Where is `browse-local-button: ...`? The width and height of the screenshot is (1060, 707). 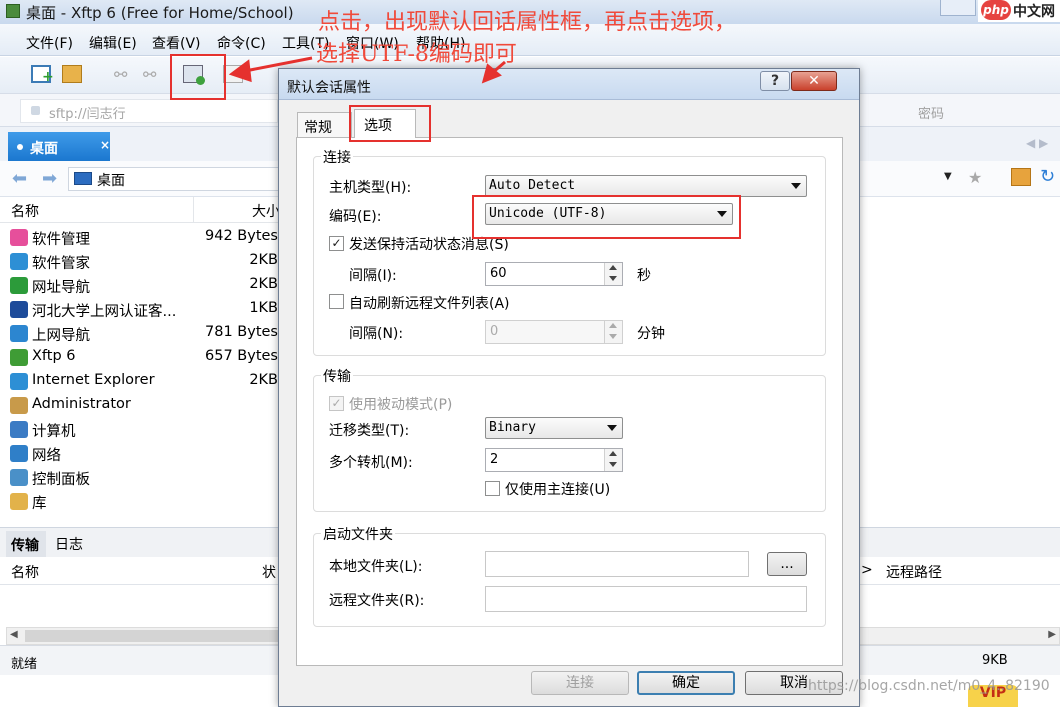
browse-local-button: ... is located at coordinates (787, 564).